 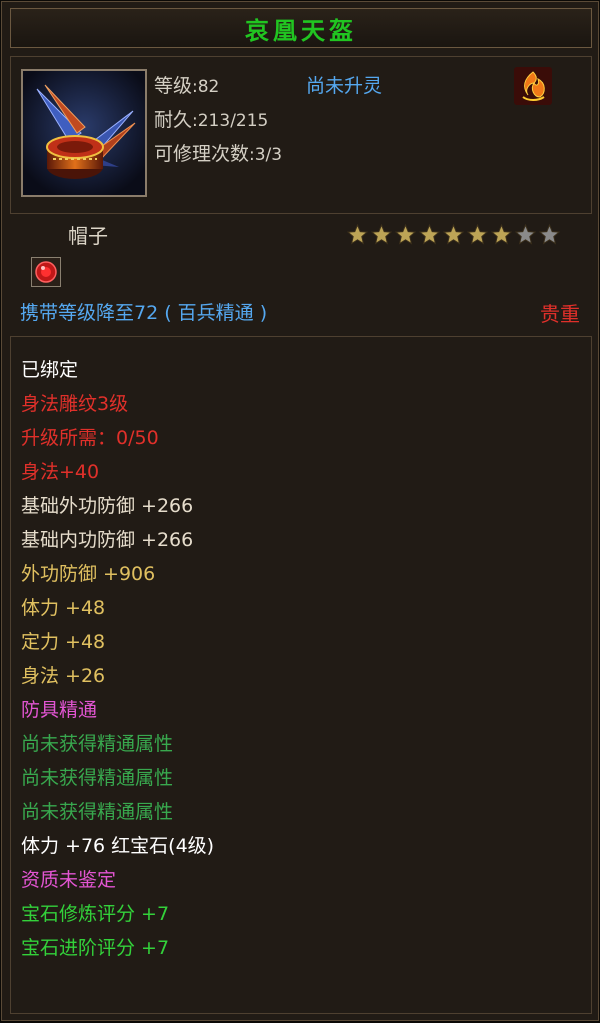 What do you see at coordinates (118, 846) in the screenshot?
I see `attribute-line: 体力 +76 红宝石(4级)` at bounding box center [118, 846].